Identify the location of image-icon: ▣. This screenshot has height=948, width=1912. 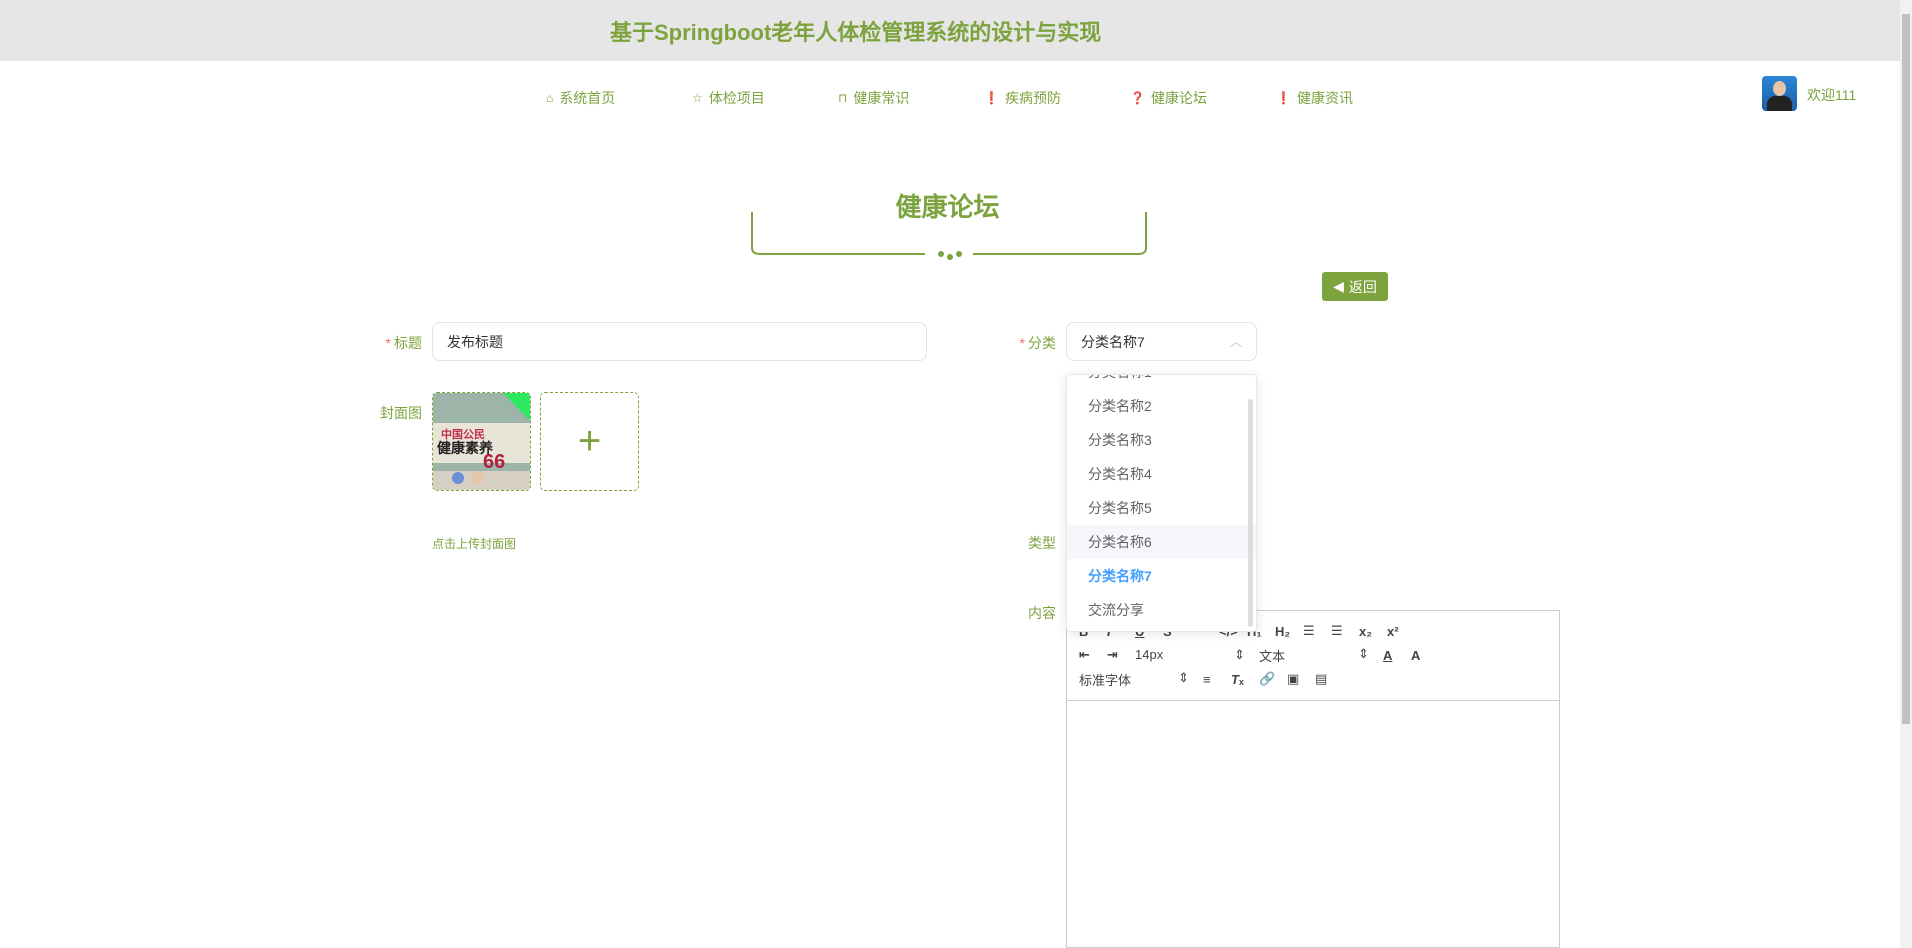
(1301, 679).